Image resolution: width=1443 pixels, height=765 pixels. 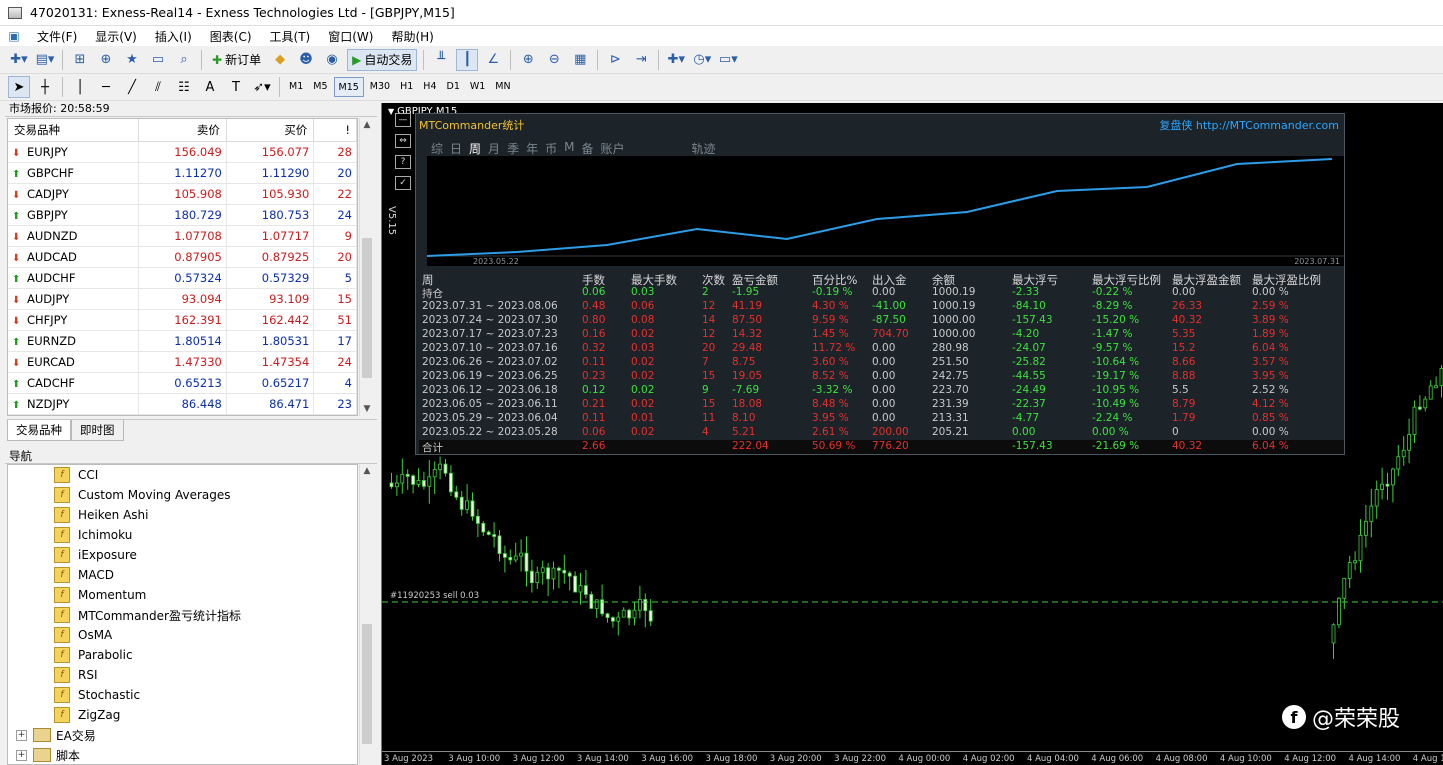 I want to click on scroll-up-icon: ▲, so click(x=367, y=471).